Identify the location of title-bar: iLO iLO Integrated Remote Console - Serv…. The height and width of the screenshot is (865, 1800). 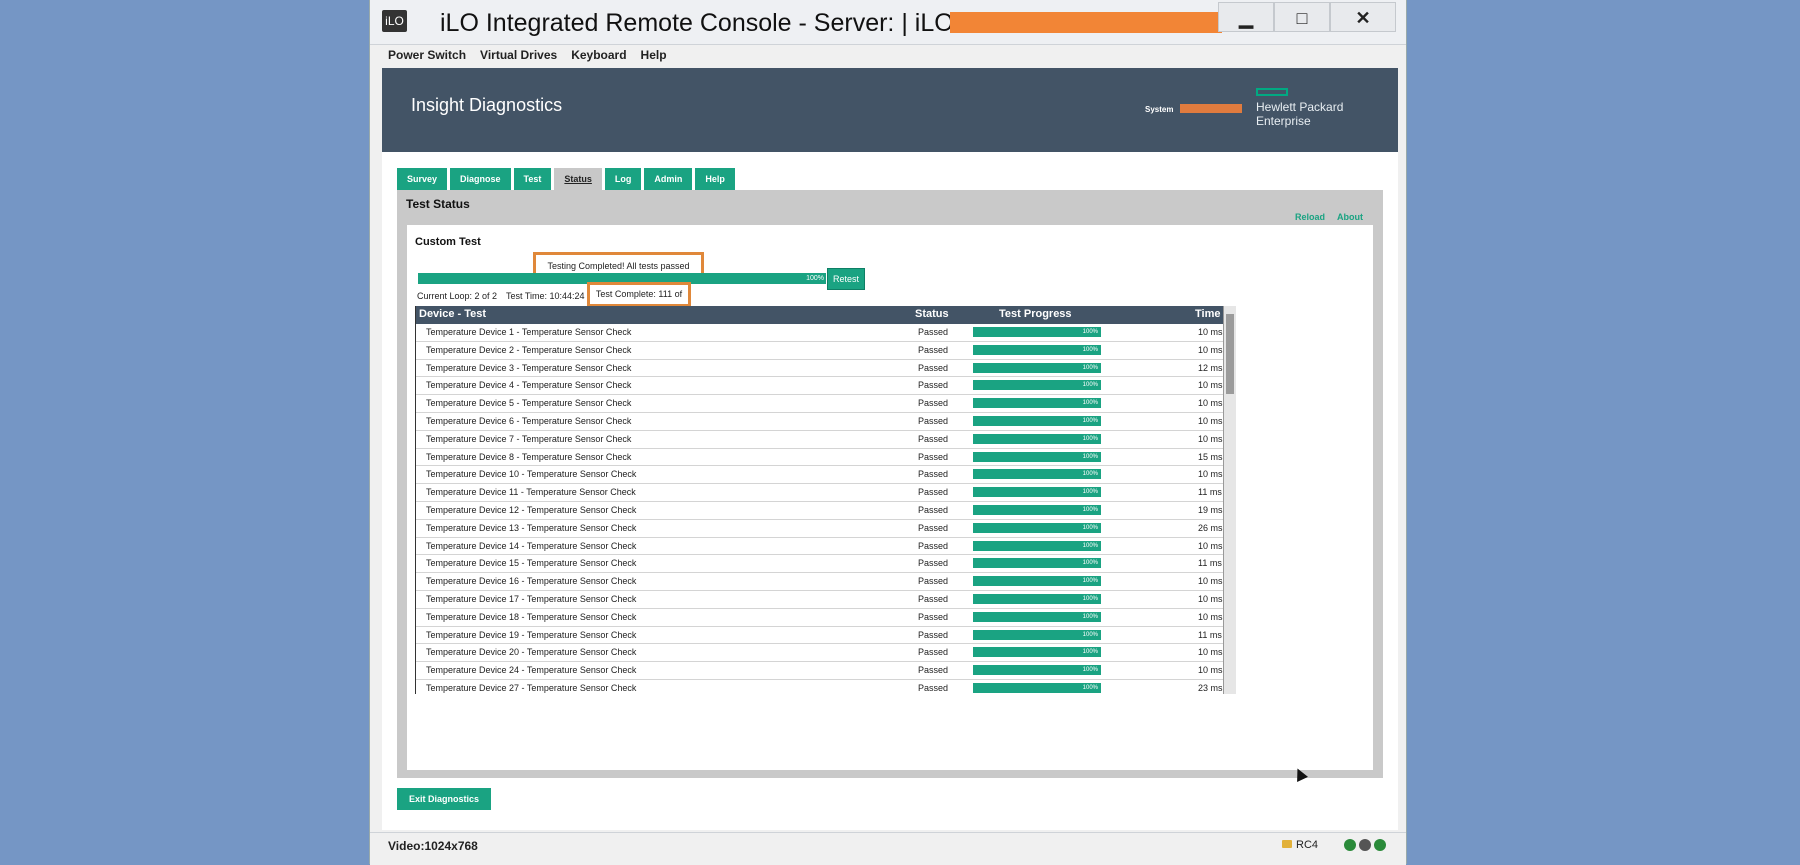
(888, 22).